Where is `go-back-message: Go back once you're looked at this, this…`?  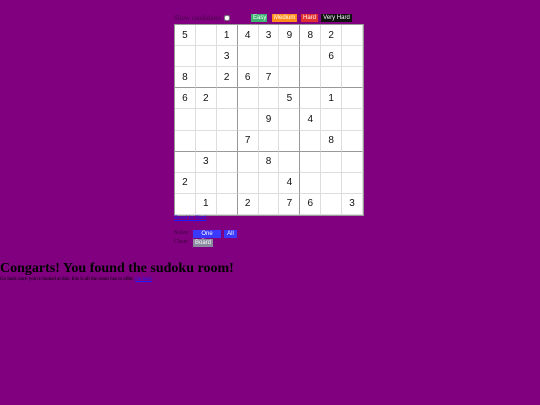
go-back-message: Go back once you're looked at this, this… is located at coordinates (76, 279).